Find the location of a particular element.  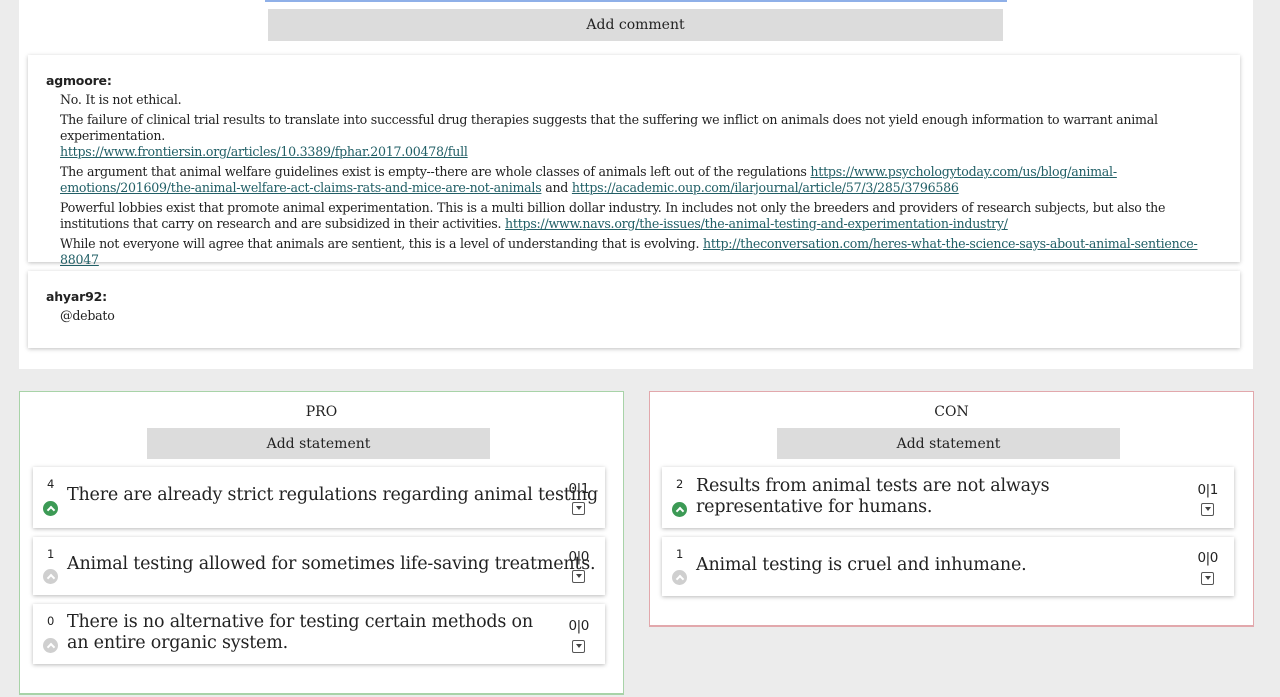

comment-author: agmoore: is located at coordinates (79, 80).